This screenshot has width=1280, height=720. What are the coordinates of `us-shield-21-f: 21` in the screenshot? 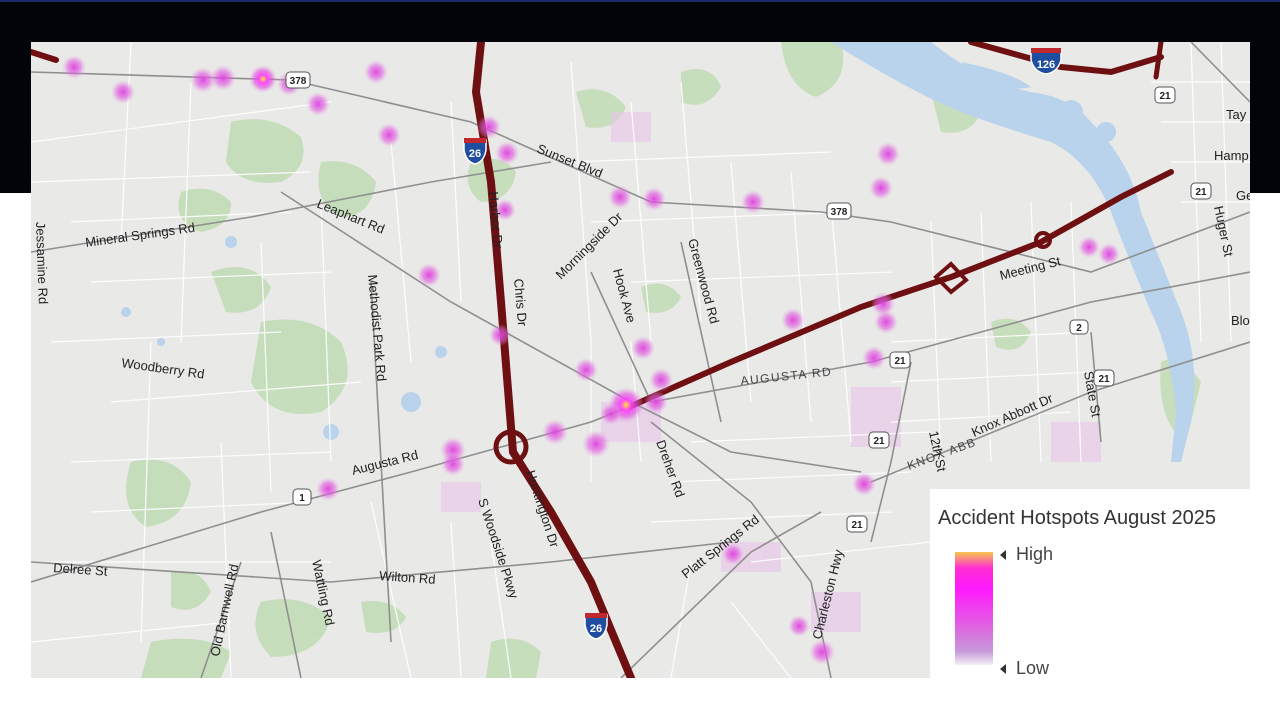 It's located at (857, 524).